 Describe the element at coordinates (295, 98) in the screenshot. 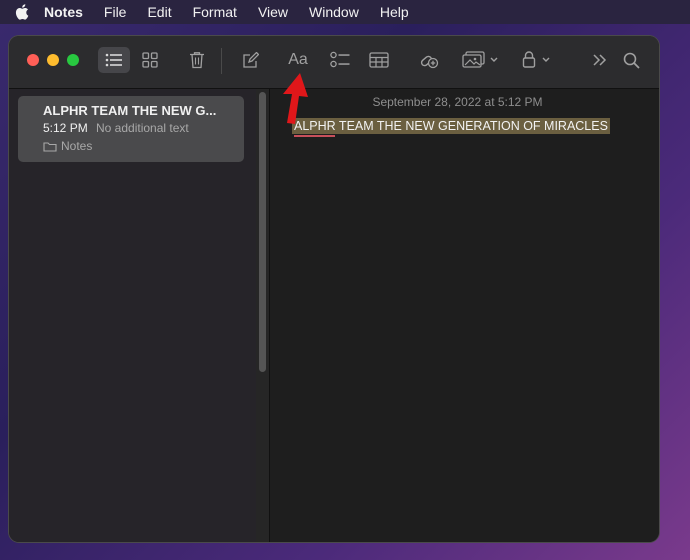

I see `annotation-arrow-icon` at that location.